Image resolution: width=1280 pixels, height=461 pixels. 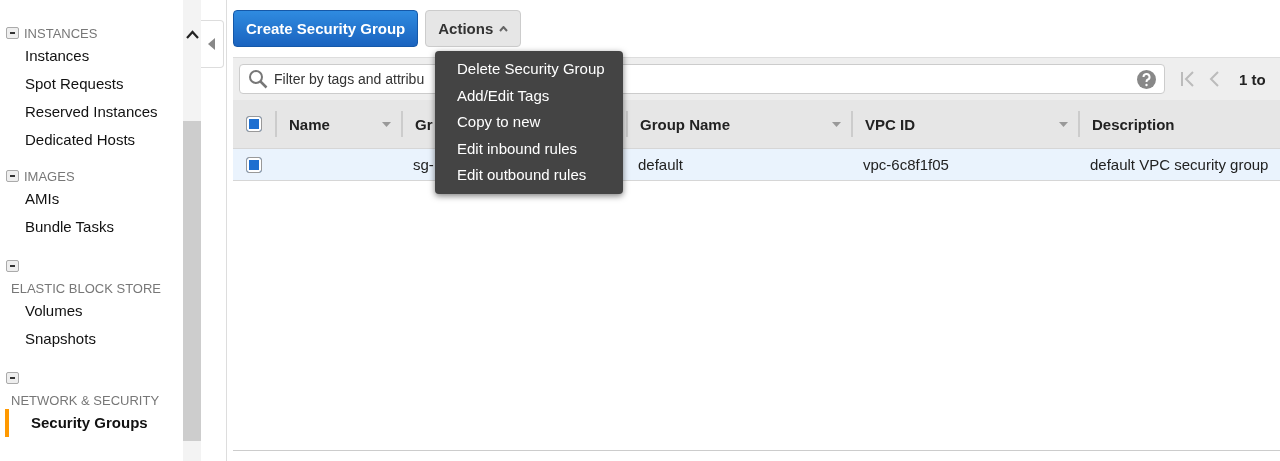 I want to click on search-icon, so click(x=258, y=79).